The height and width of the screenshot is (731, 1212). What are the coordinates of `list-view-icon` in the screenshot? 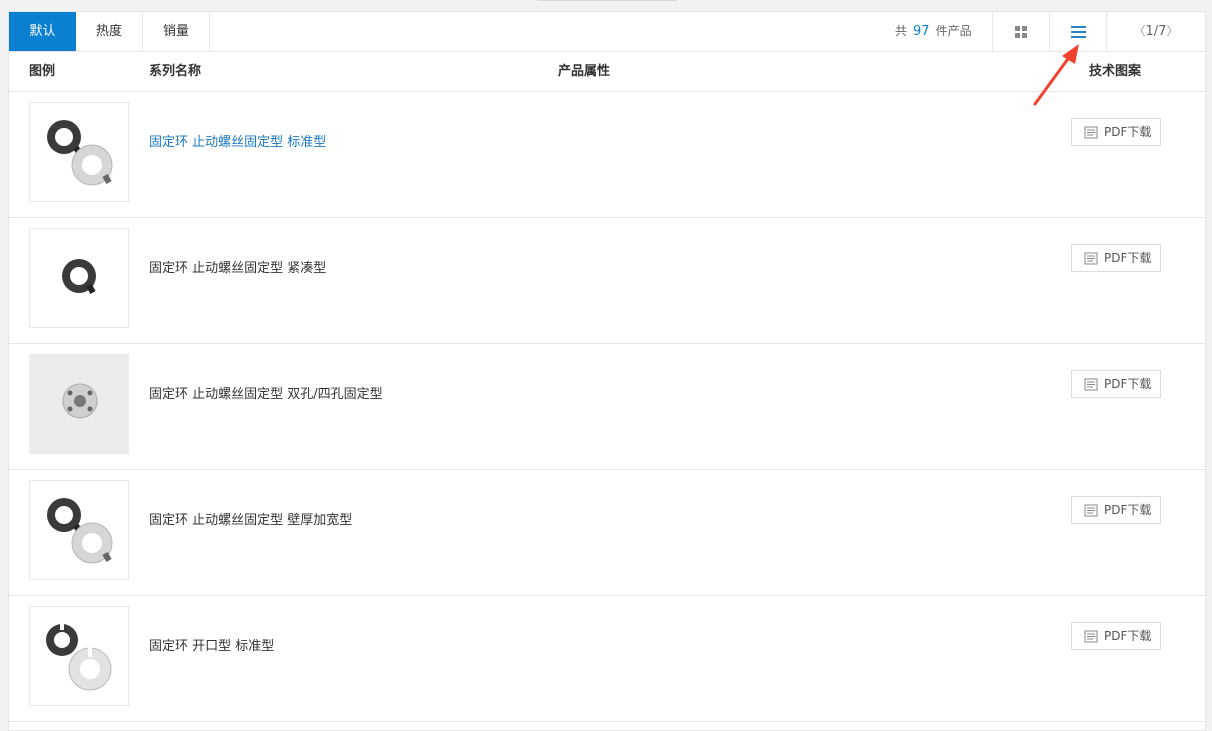 It's located at (1078, 32).